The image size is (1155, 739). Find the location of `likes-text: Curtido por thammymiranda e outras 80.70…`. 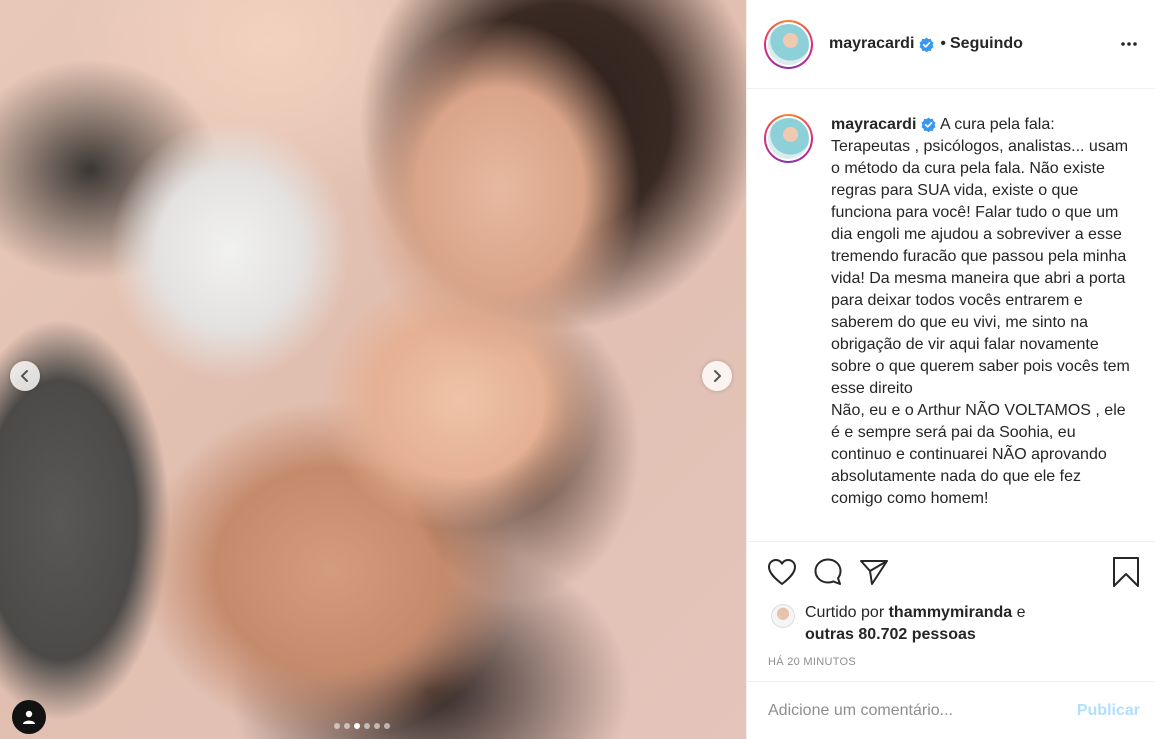

likes-text: Curtido por thammymiranda e outras 80.70… is located at coordinates (915, 623).